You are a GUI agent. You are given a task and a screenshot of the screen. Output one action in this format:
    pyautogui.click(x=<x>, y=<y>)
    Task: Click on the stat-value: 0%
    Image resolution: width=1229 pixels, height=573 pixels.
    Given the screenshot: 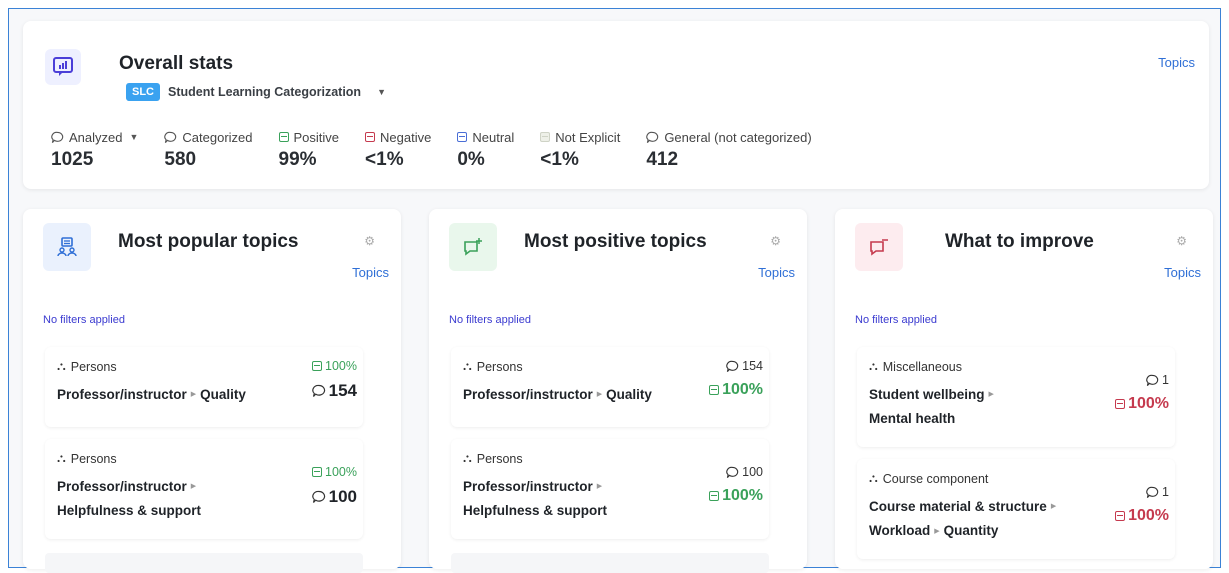 What is the action you would take?
    pyautogui.click(x=471, y=159)
    